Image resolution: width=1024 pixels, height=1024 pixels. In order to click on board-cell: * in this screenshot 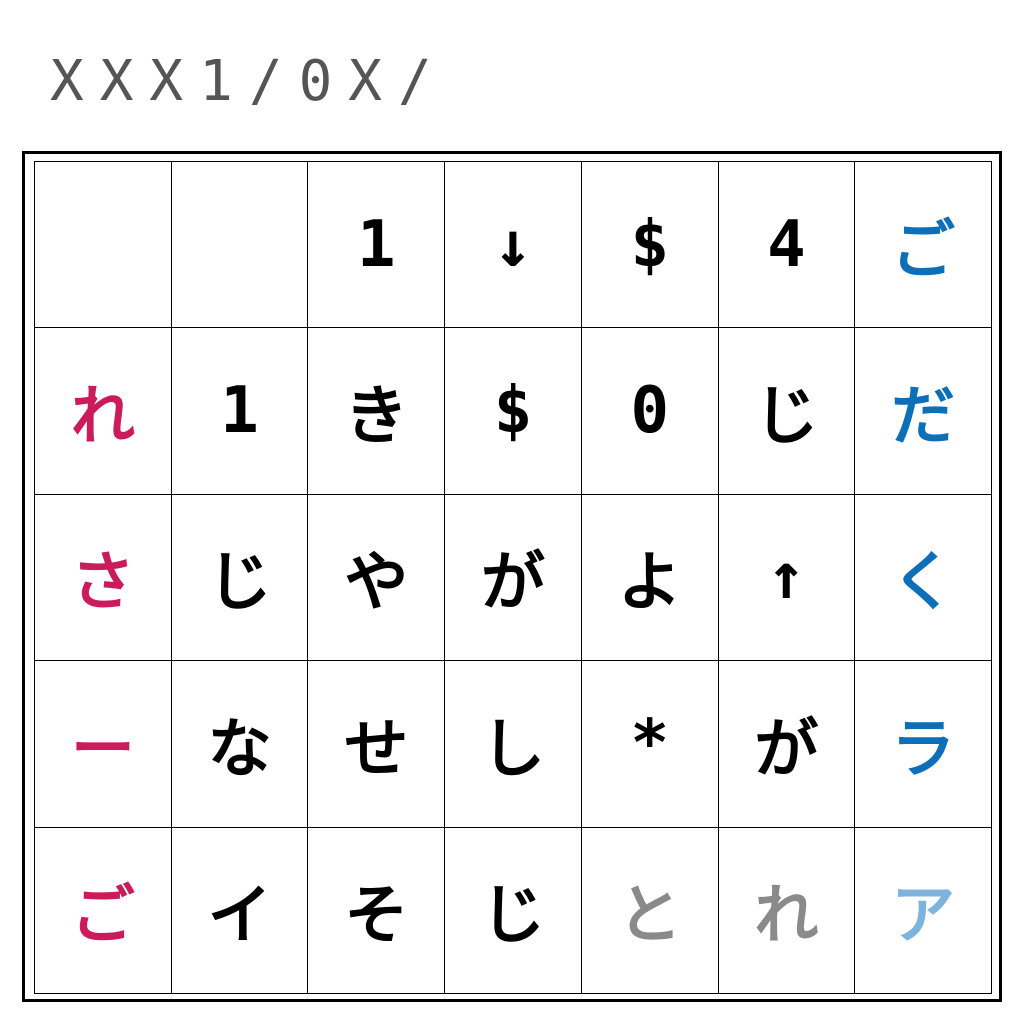, I will do `click(650, 744)`.